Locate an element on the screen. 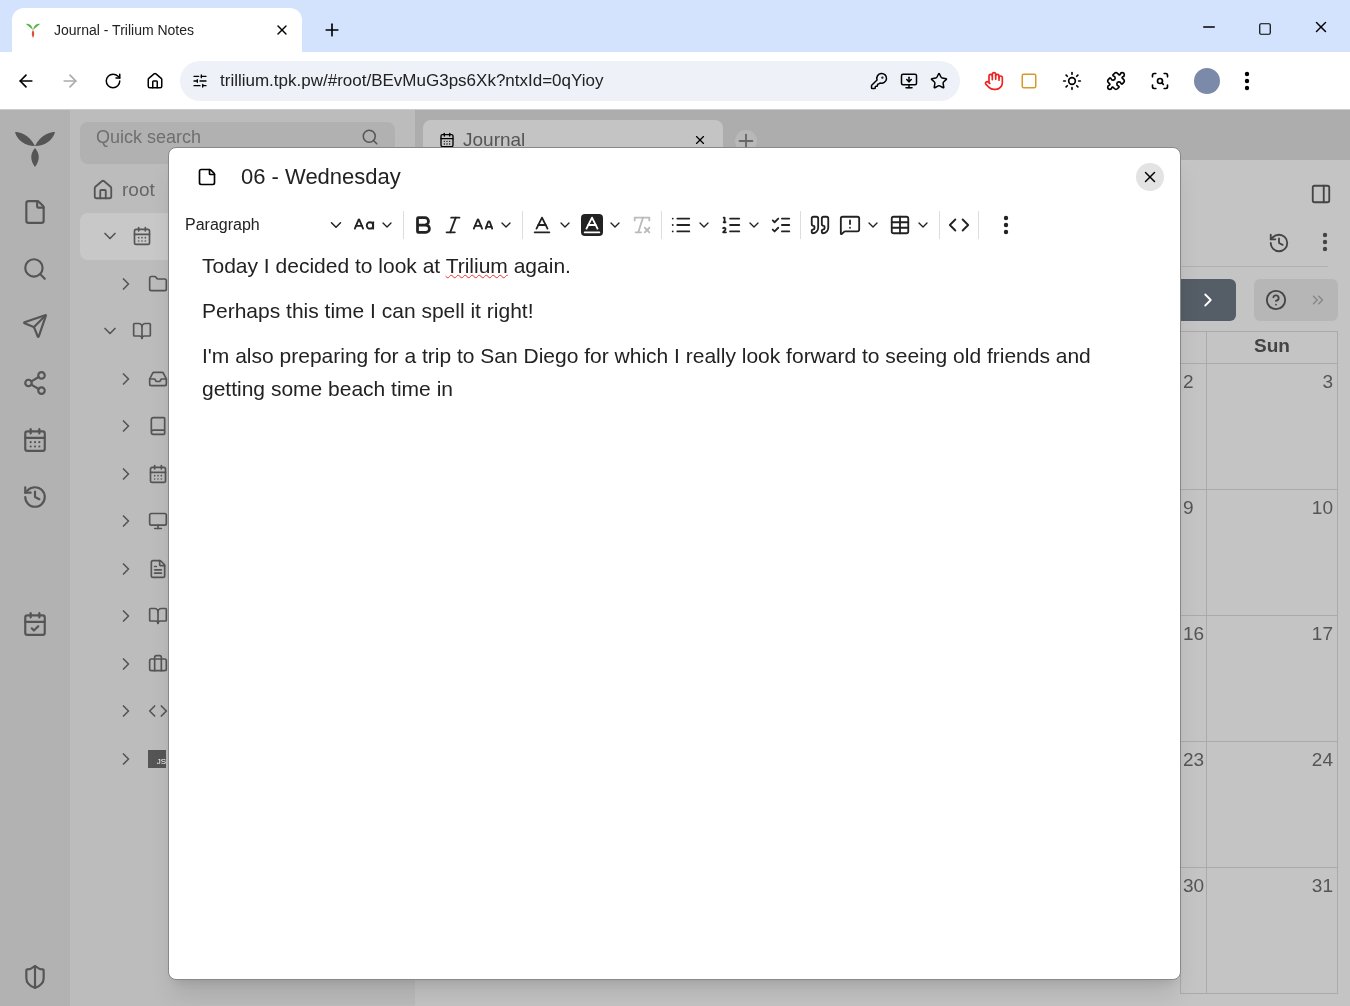  paragraph: I'm also preparing for a trip to San Diego for which I really look forward to seeing old friends and getting some beach time in is located at coordinates (647, 372).